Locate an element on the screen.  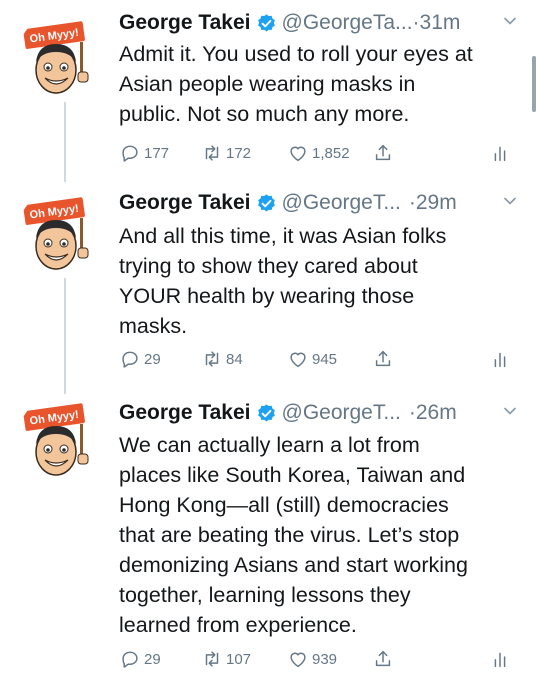
tweet-header: George Takei @GeorgeTa... ·31m is located at coordinates (321, 23).